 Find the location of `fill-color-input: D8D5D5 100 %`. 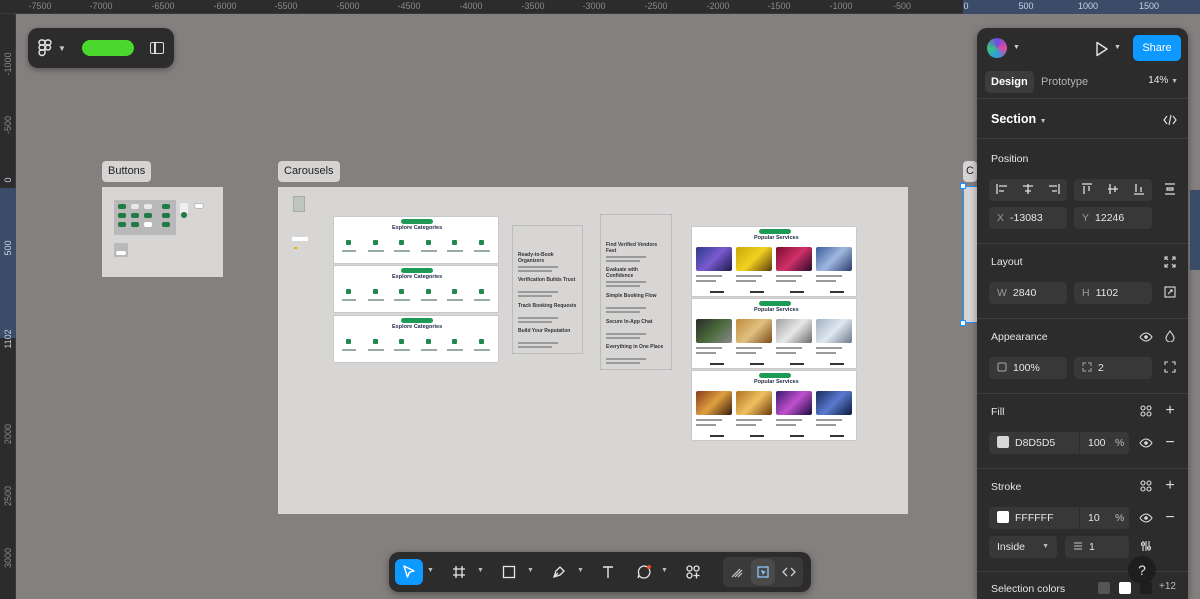

fill-color-input: D8D5D5 100 % is located at coordinates (1059, 443).